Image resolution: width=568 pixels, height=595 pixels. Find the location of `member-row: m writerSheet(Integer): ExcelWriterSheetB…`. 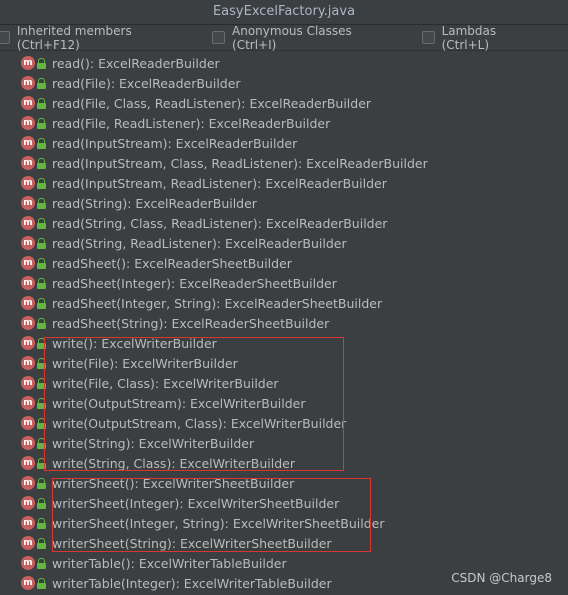

member-row: m writerSheet(Integer): ExcelWriterSheetB… is located at coordinates (284, 503).